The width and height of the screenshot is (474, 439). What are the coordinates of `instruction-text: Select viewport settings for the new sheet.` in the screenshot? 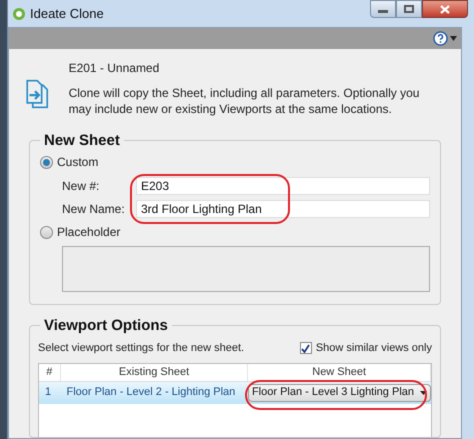 It's located at (141, 348).